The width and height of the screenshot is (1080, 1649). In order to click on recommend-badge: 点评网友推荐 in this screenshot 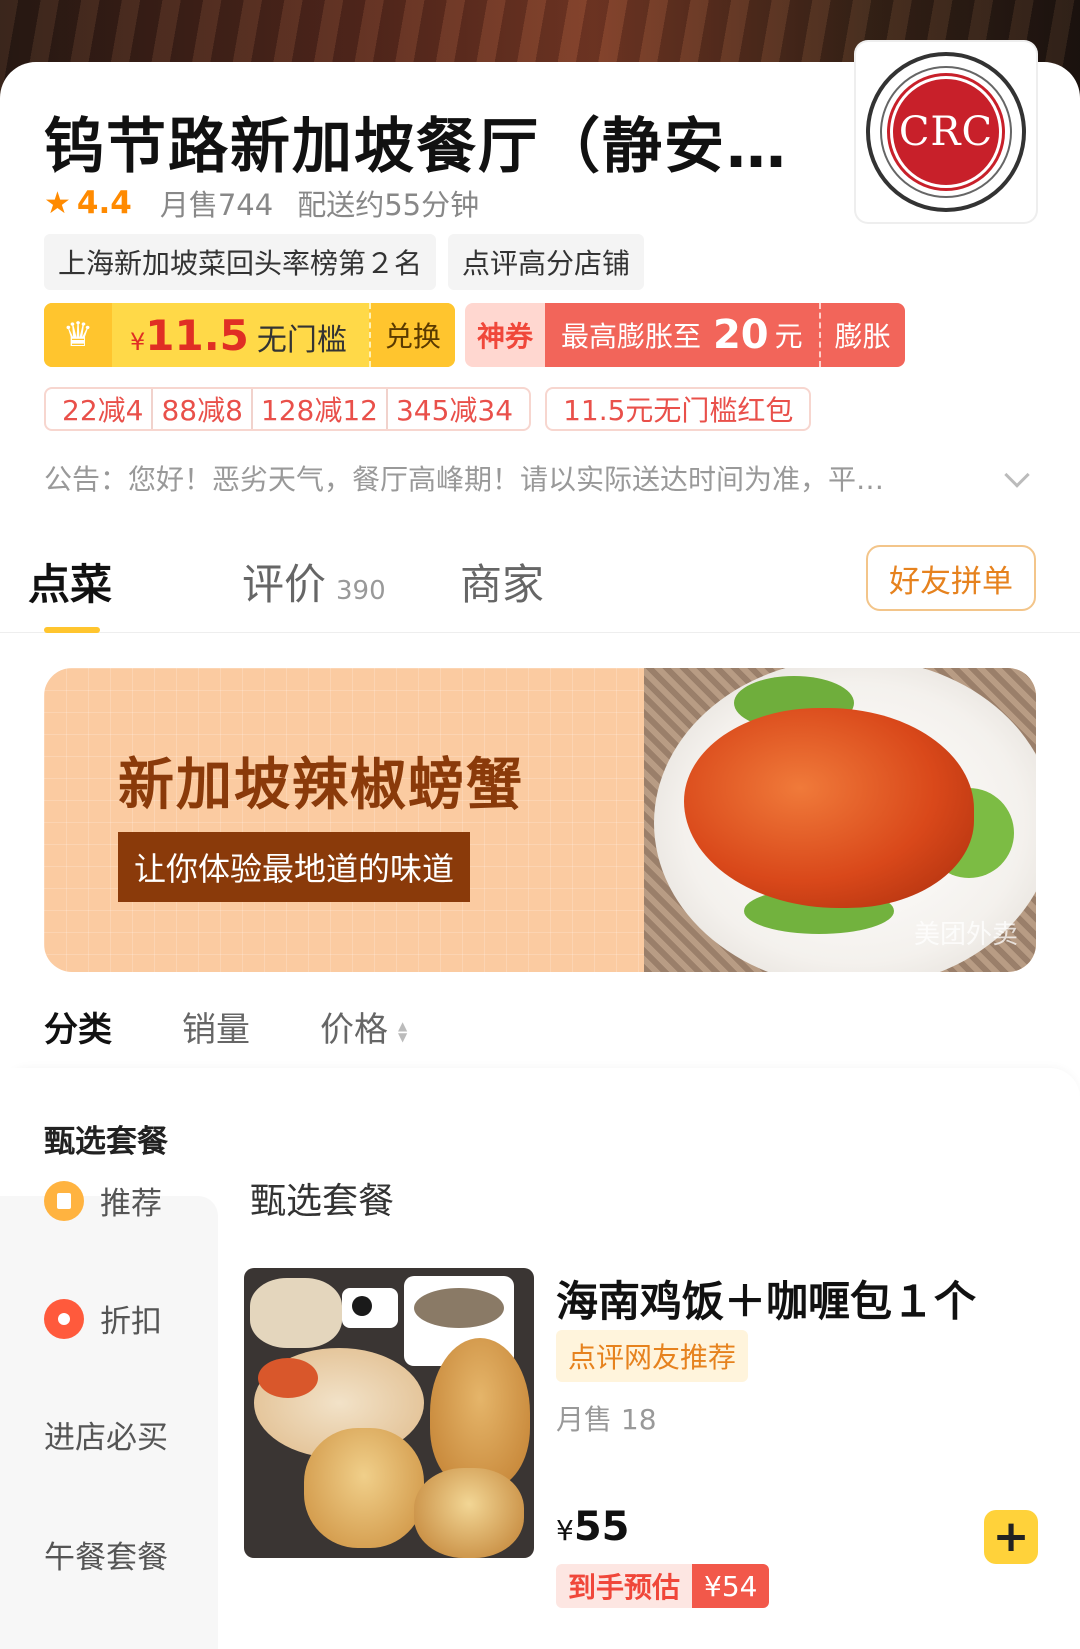, I will do `click(652, 1356)`.